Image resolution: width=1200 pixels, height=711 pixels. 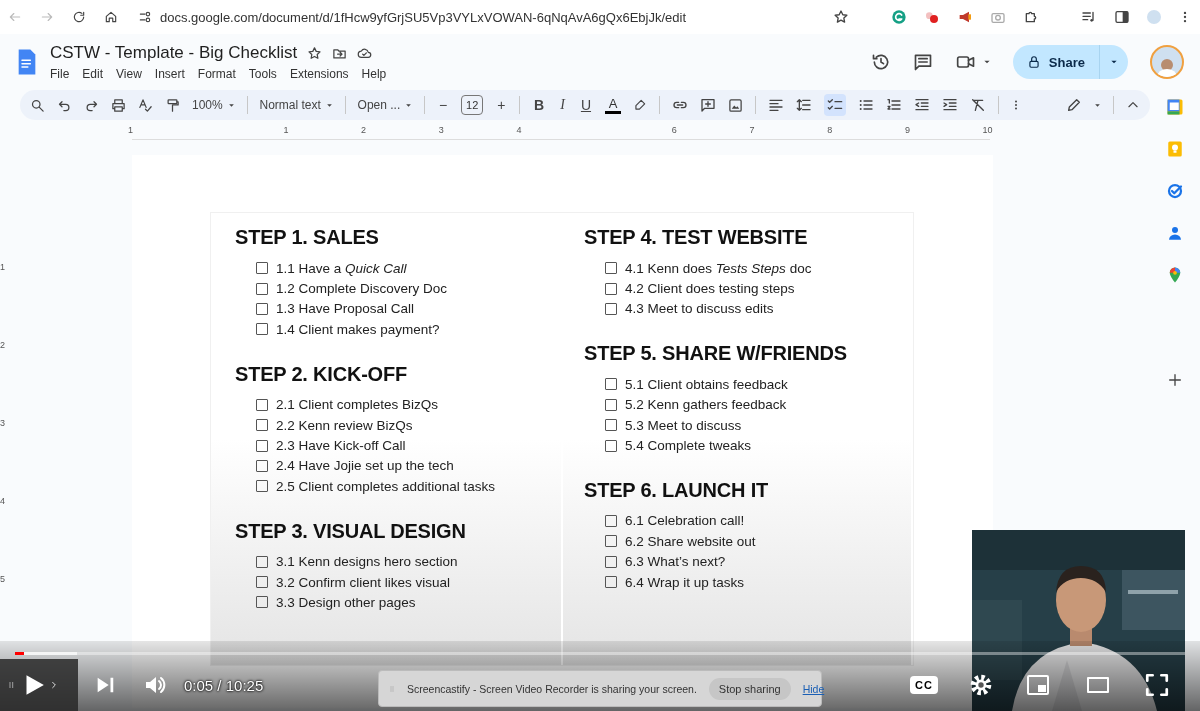 I want to click on document-icon, so click(x=27, y=62).